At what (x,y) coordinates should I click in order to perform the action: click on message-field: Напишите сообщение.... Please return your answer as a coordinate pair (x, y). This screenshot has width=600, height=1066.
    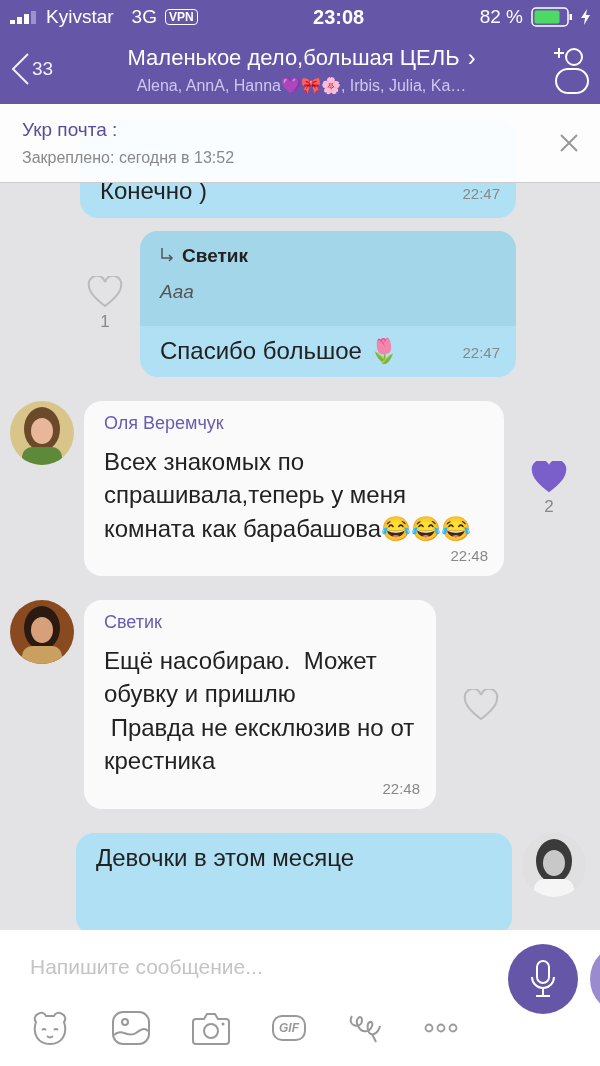
    Looking at the image, I should click on (250, 967).